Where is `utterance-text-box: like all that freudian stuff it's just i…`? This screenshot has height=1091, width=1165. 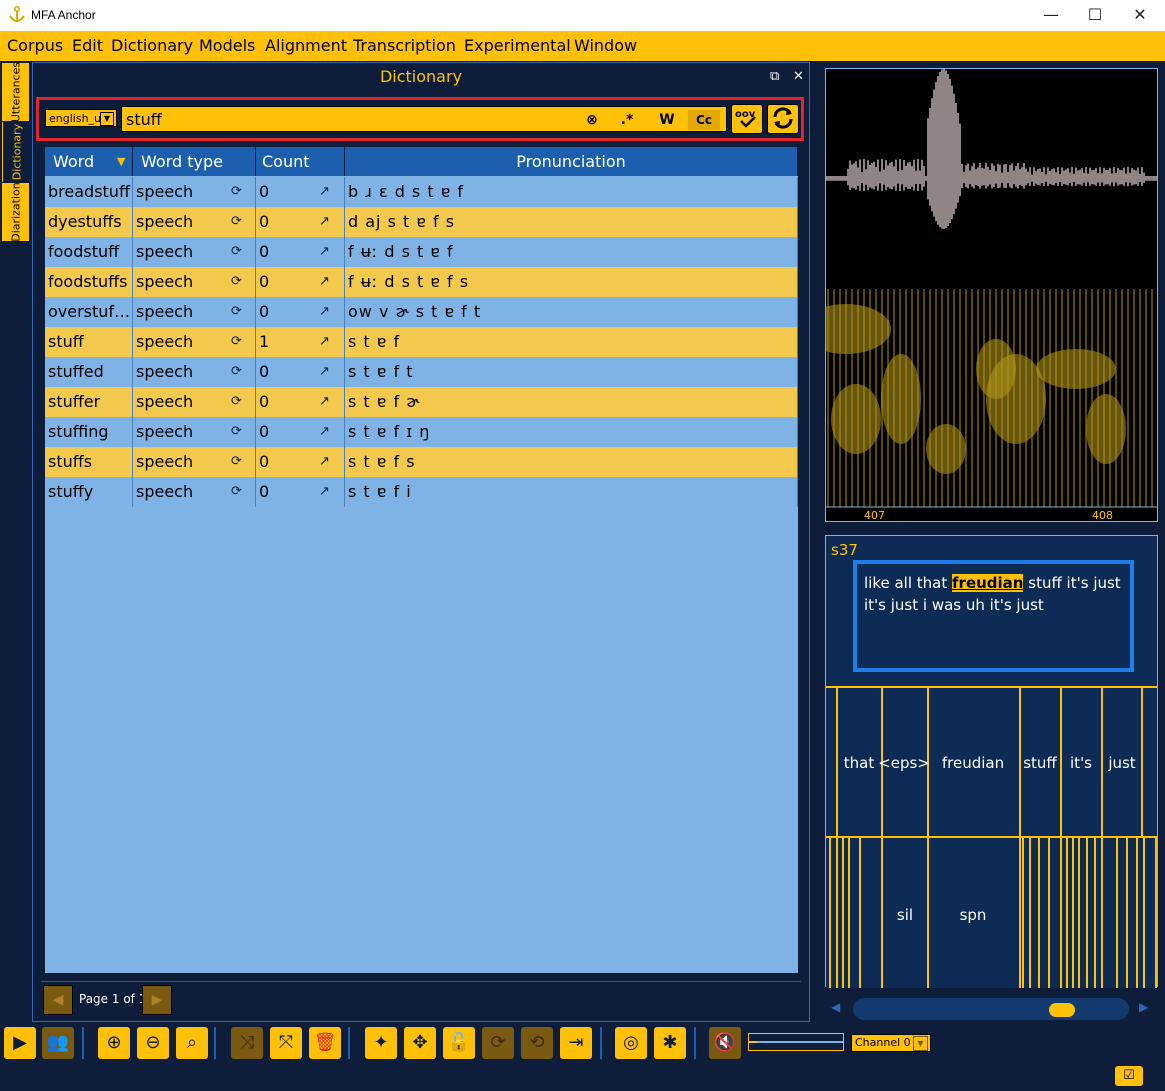 utterance-text-box: like all that freudian stuff it's just i… is located at coordinates (993, 616).